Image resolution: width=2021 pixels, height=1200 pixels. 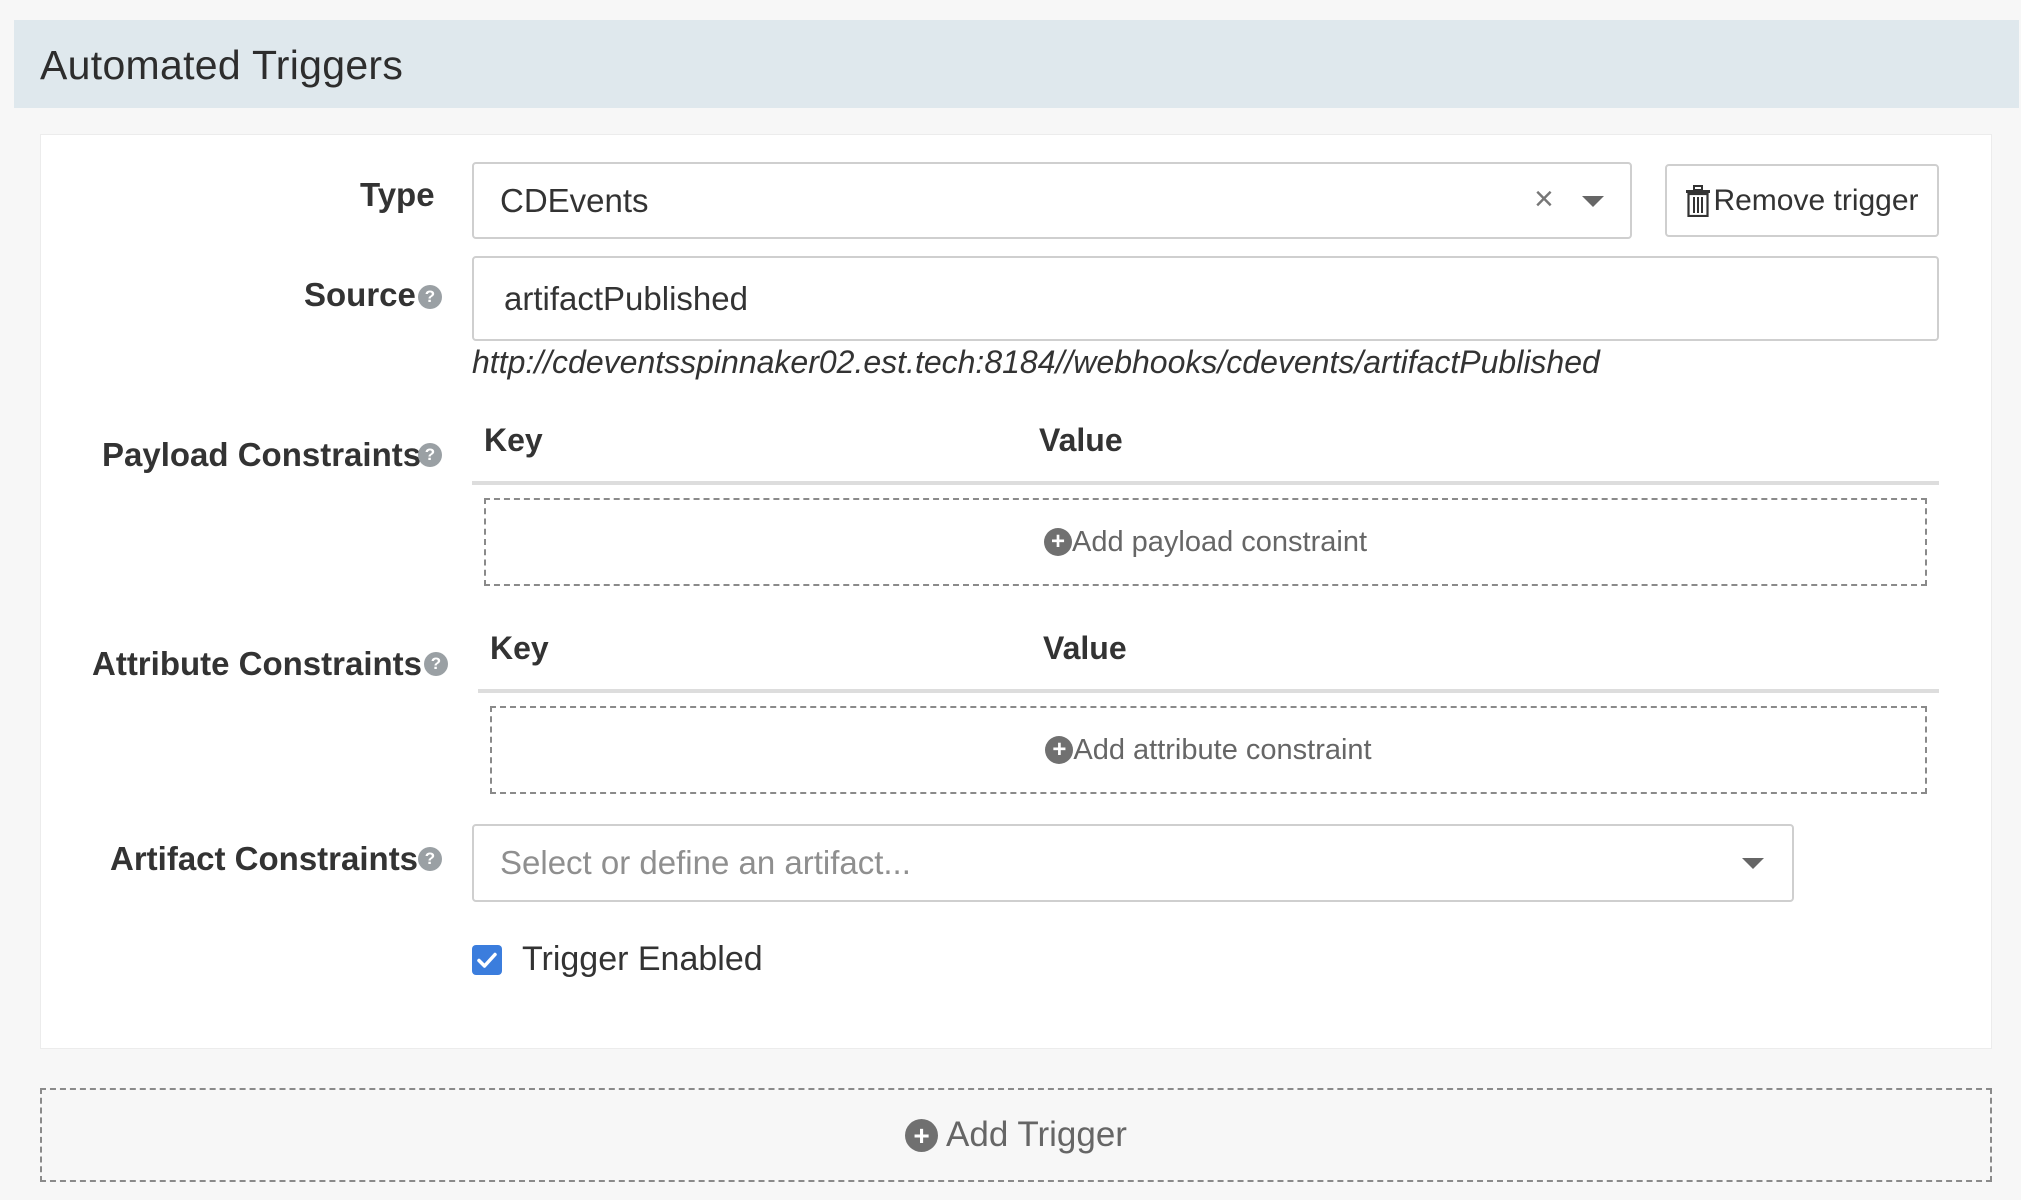 I want to click on type-select-value: CDEvents, so click(x=574, y=200).